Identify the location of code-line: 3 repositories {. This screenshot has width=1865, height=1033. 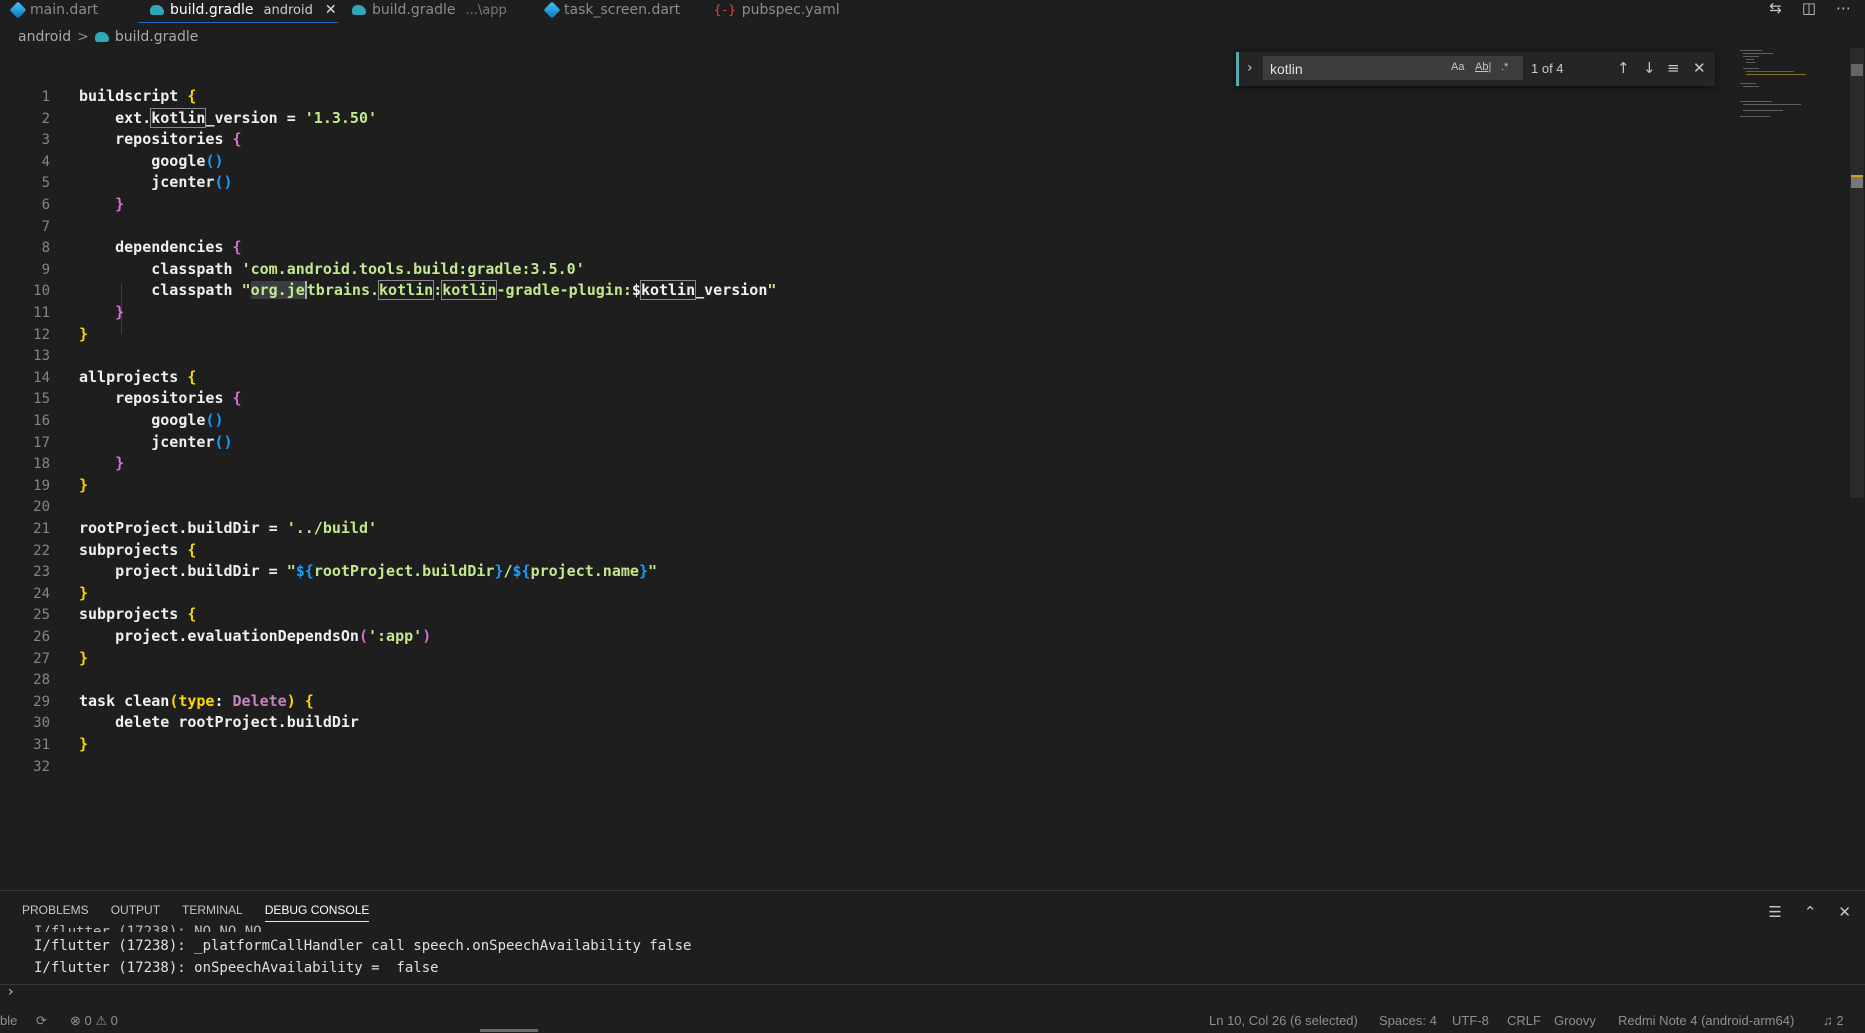
(121, 139).